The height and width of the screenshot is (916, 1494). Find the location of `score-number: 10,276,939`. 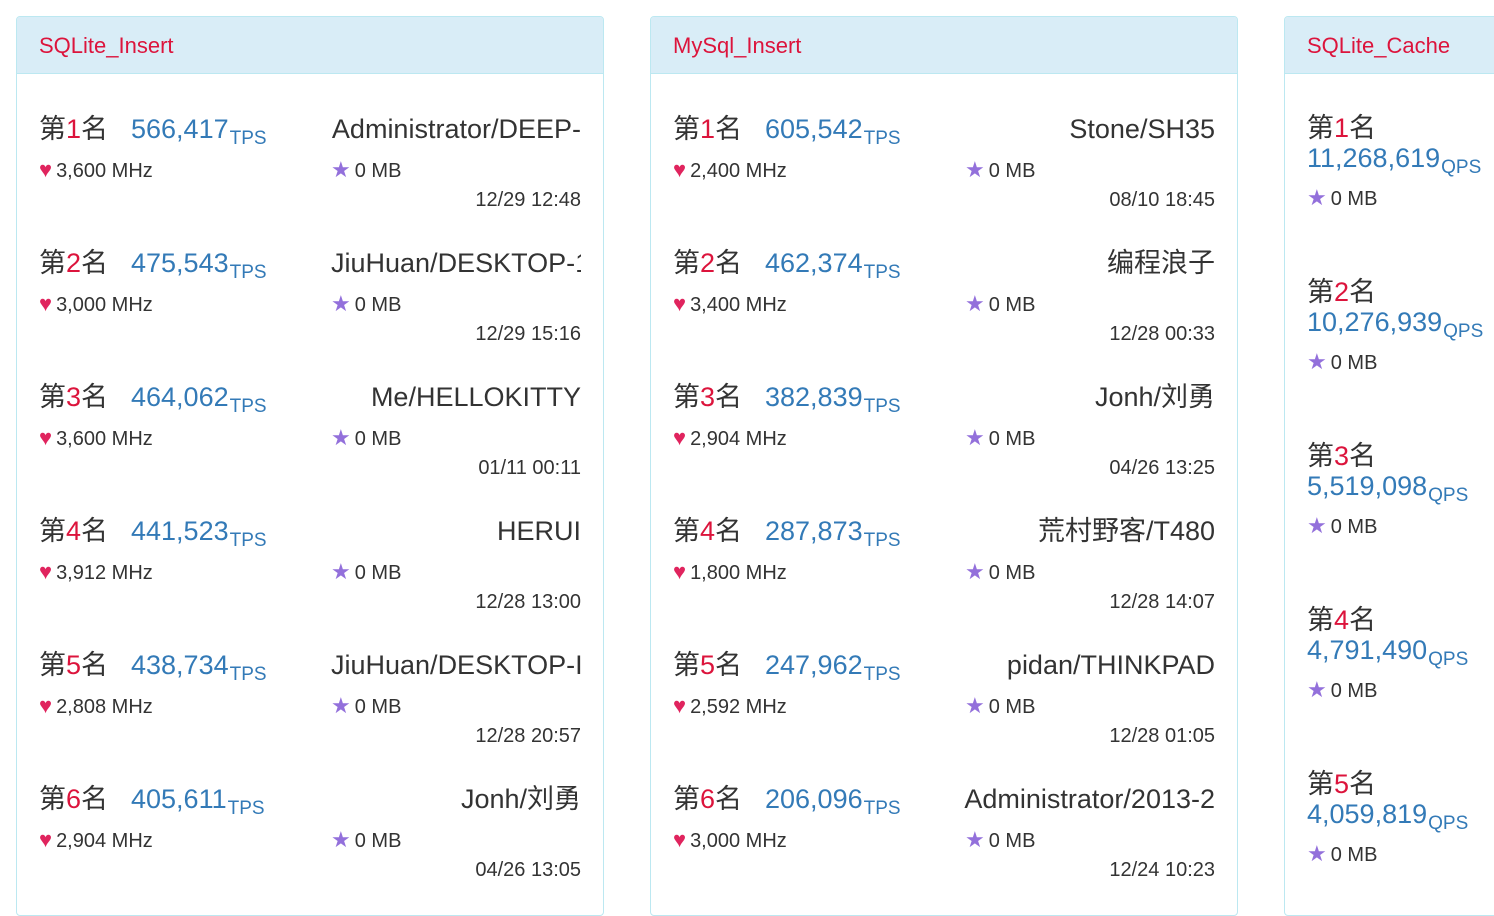

score-number: 10,276,939 is located at coordinates (1375, 322).